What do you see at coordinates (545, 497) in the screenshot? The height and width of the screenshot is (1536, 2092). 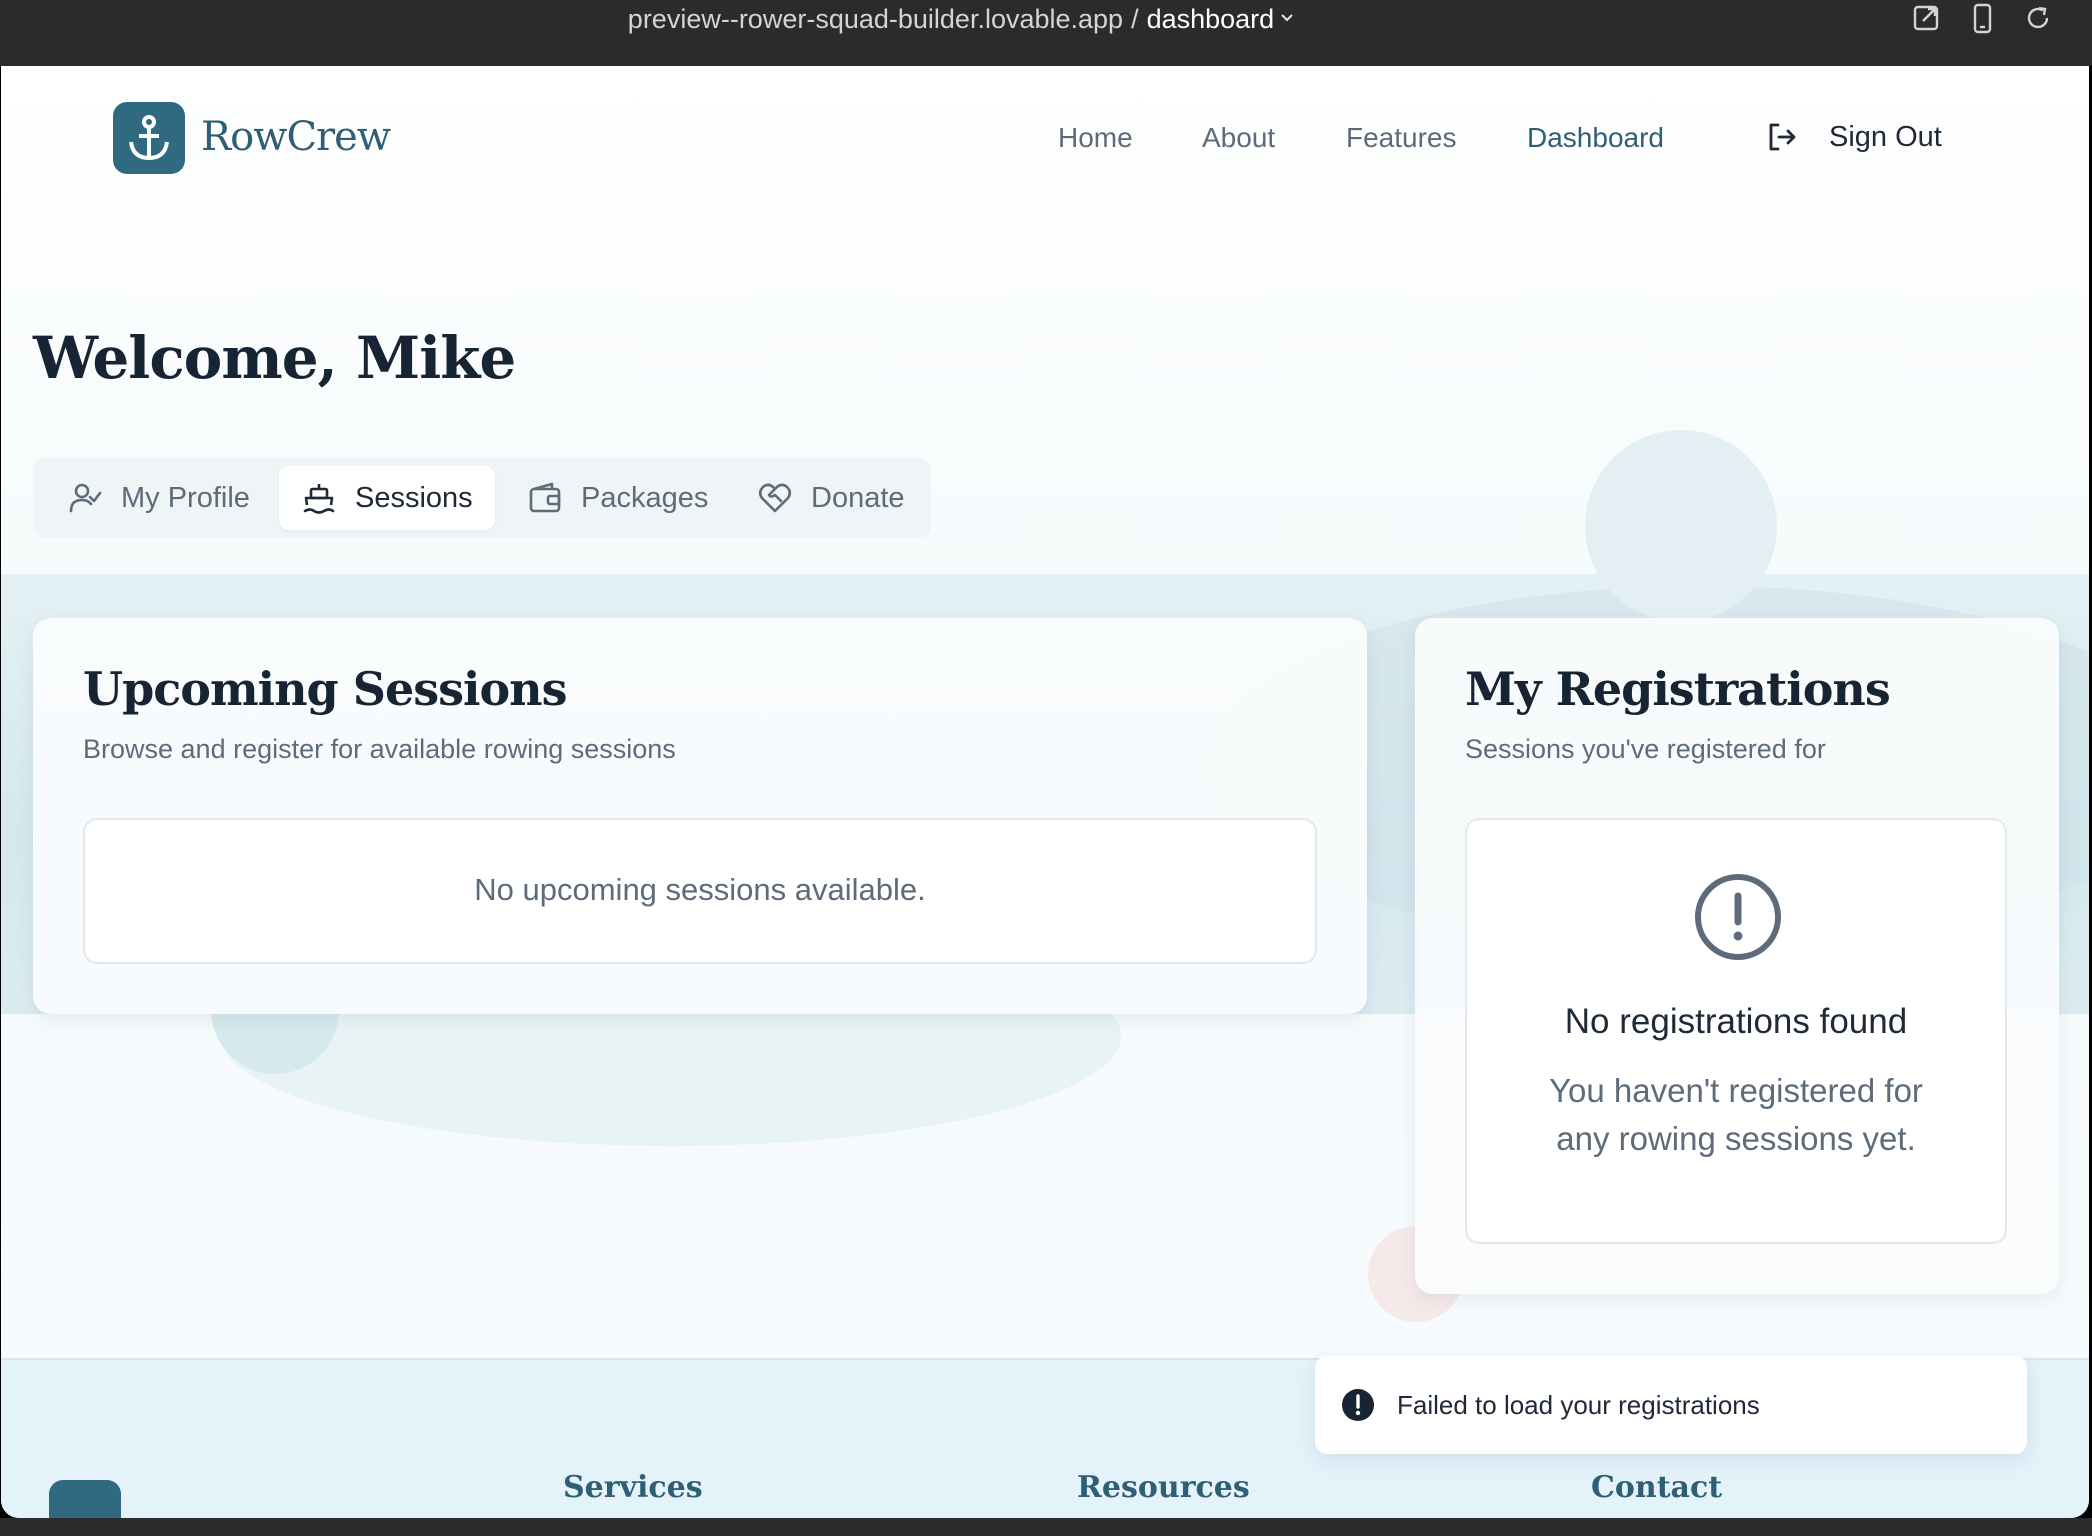 I see `wallet-icon` at bounding box center [545, 497].